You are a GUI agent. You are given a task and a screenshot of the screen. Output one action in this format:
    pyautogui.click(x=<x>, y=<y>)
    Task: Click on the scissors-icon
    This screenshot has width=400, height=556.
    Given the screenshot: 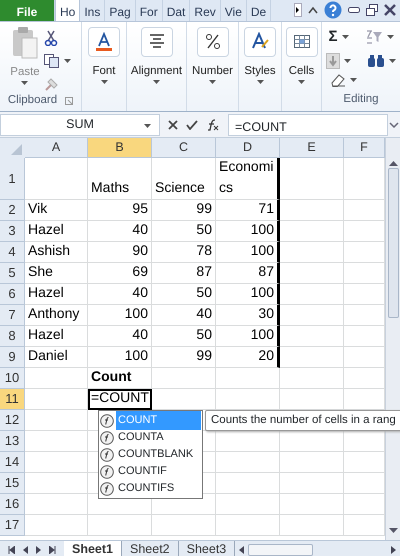 What is the action you would take?
    pyautogui.click(x=51, y=38)
    